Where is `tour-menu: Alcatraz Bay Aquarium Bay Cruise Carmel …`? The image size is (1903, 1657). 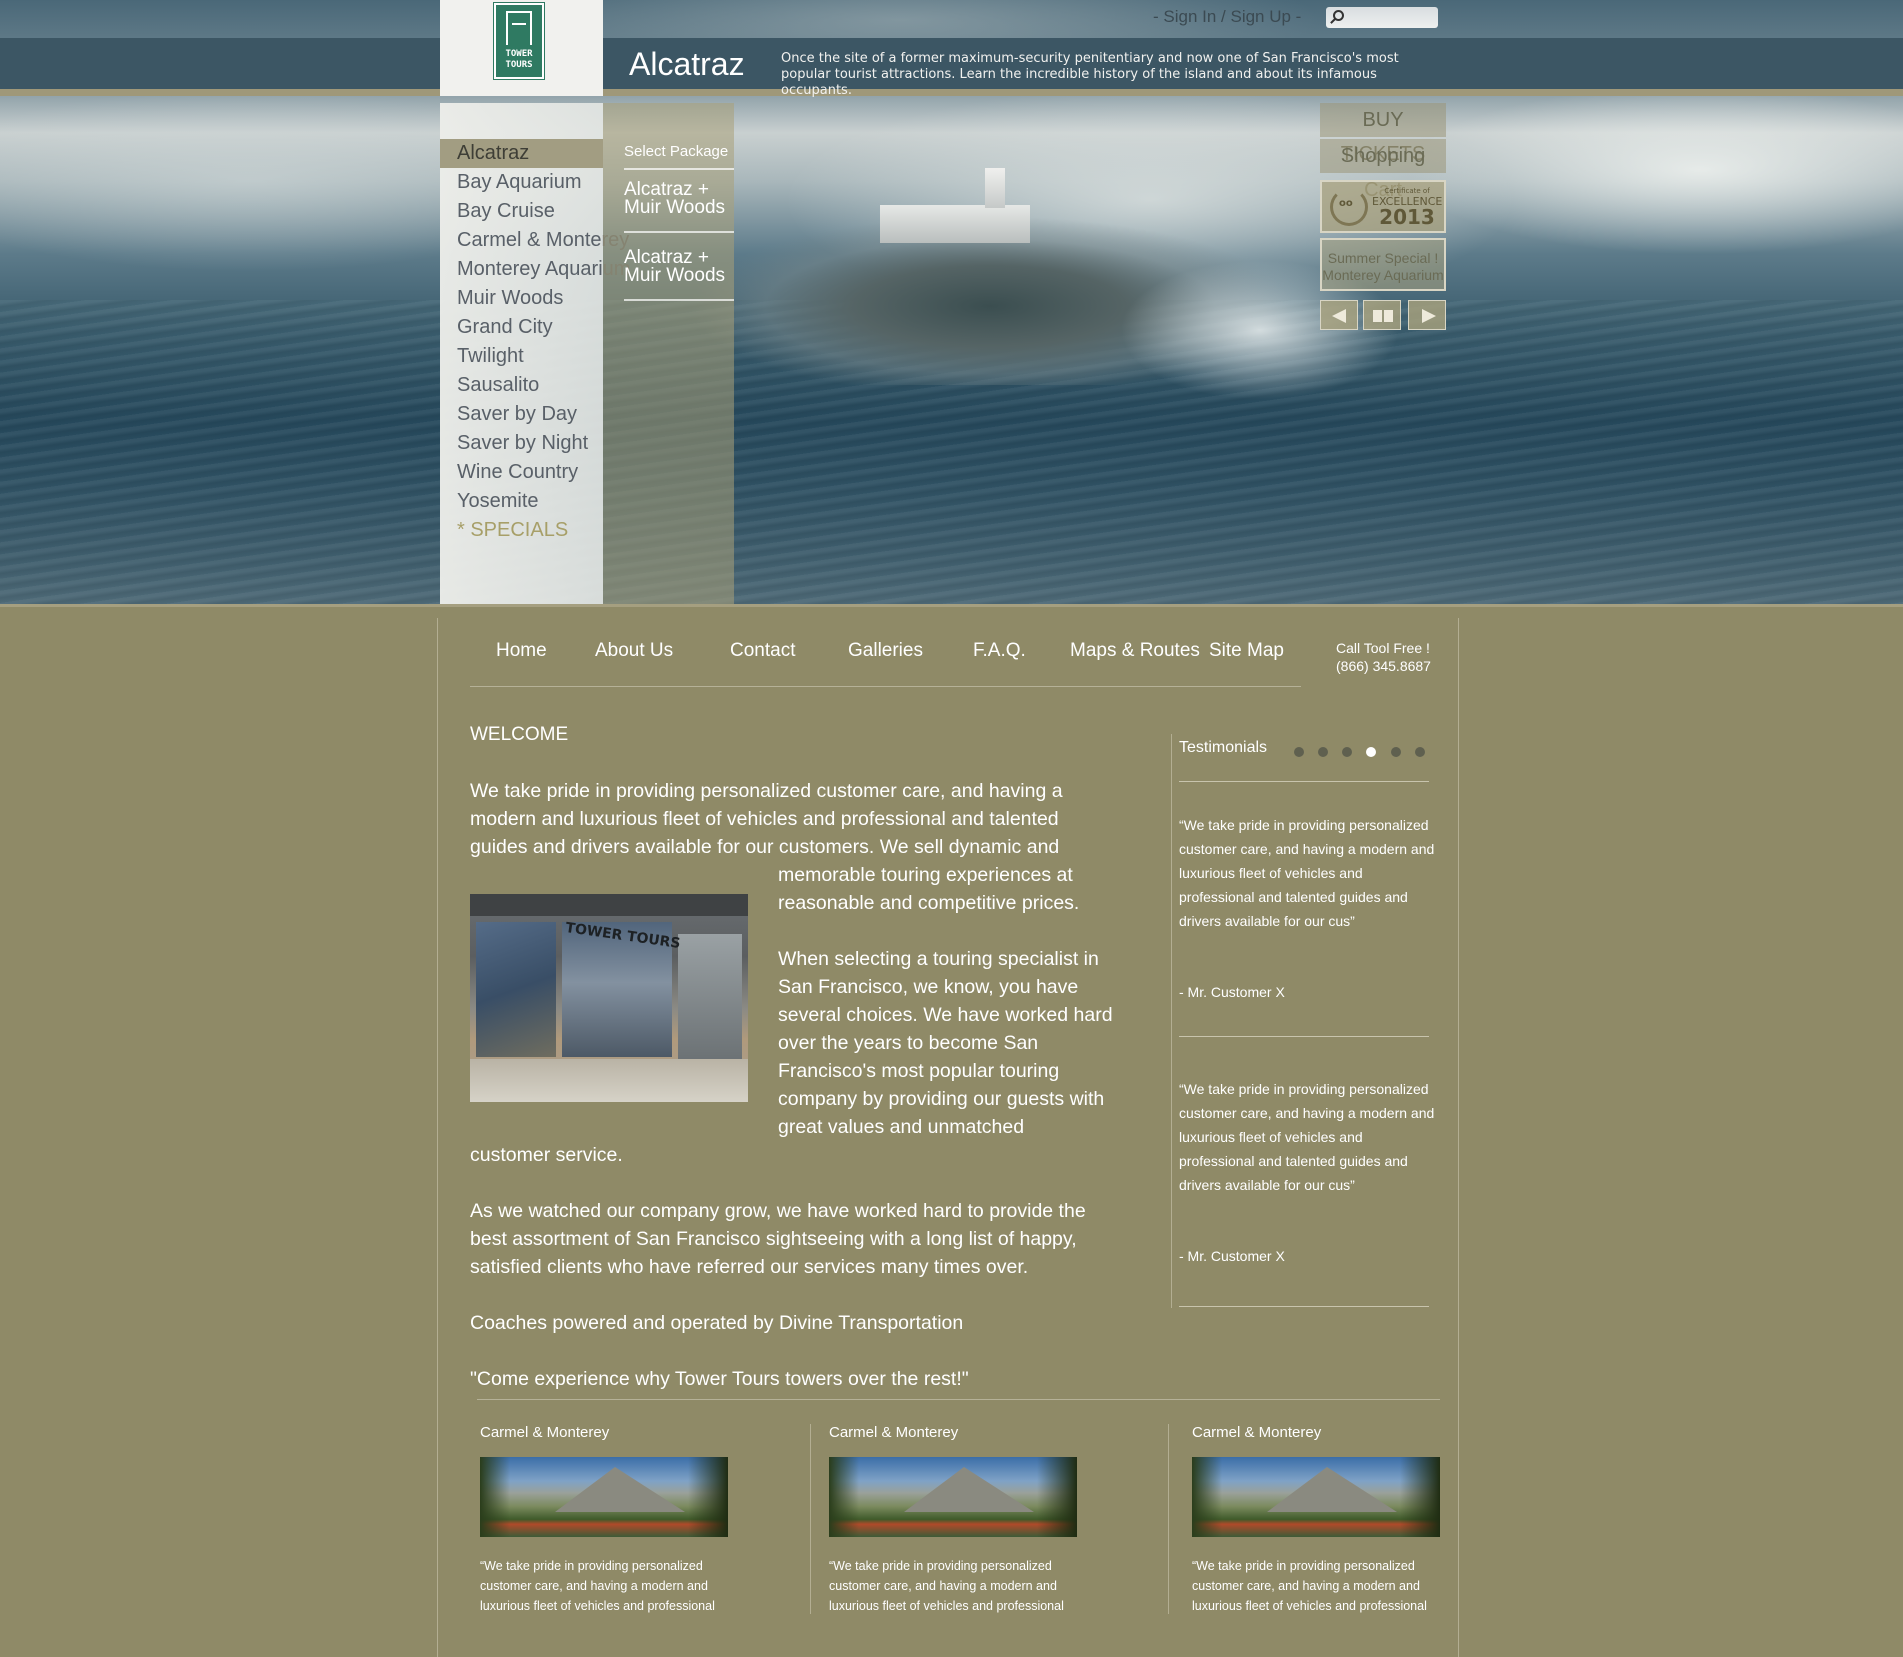 tour-menu: Alcatraz Bay Aquarium Bay Cruise Carmel … is located at coordinates (535, 353).